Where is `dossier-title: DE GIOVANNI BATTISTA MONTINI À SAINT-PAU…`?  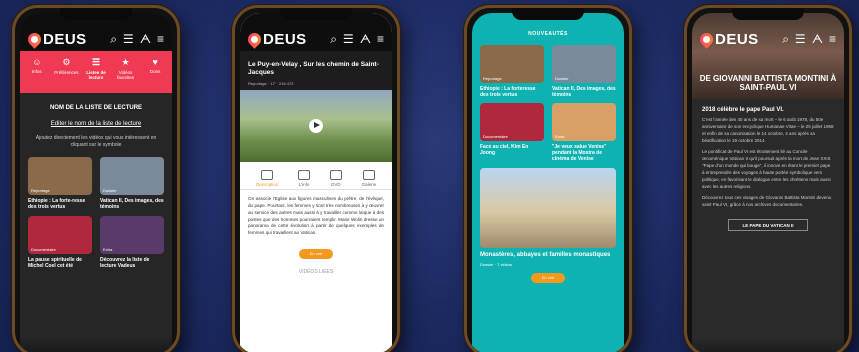
dossier-title: DE GIOVANNI BATTISTA MONTINI À SAINT-PAU… is located at coordinates (768, 83).